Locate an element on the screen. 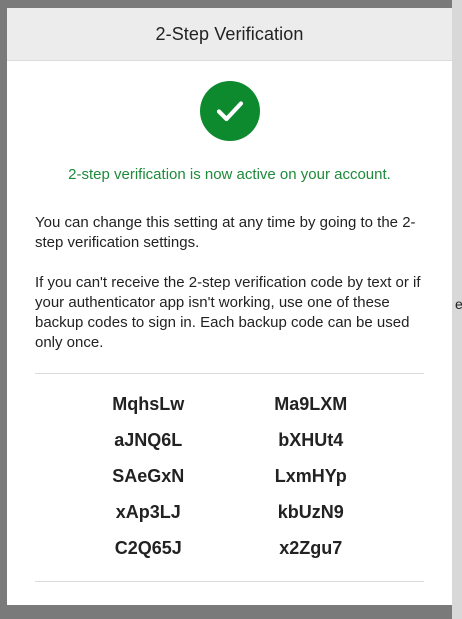 The height and width of the screenshot is (619, 462). background-text-fragment: e is located at coordinates (458, 304).